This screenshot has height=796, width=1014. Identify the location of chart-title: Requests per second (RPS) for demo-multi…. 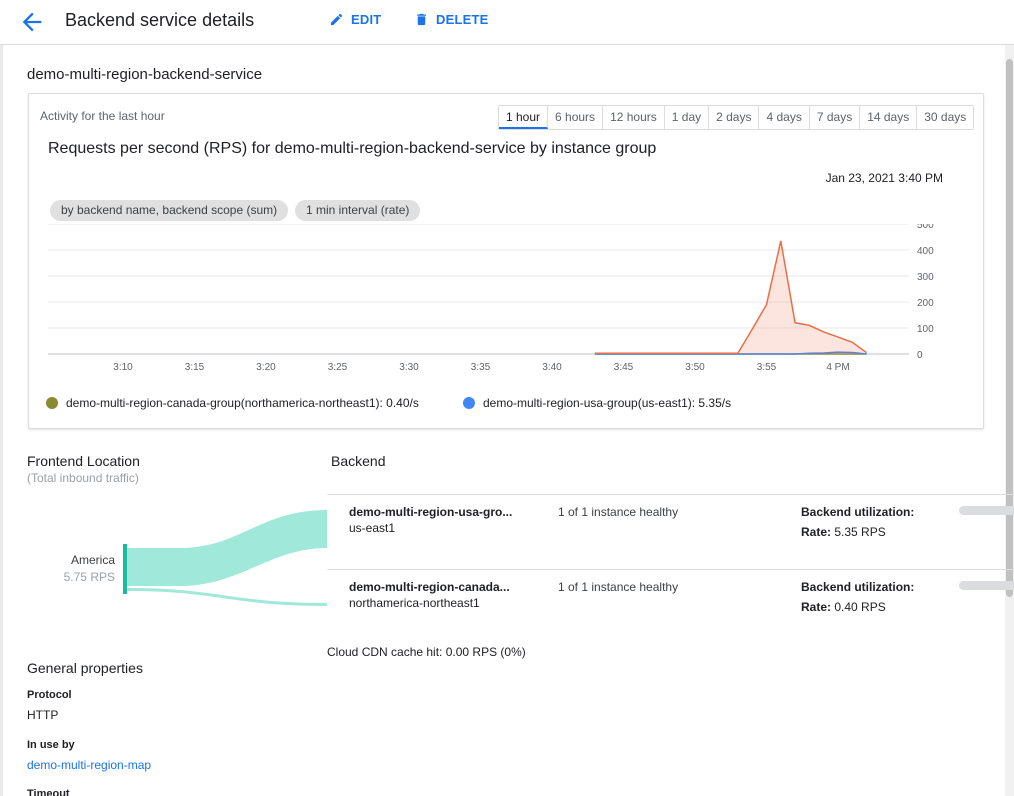
(352, 148).